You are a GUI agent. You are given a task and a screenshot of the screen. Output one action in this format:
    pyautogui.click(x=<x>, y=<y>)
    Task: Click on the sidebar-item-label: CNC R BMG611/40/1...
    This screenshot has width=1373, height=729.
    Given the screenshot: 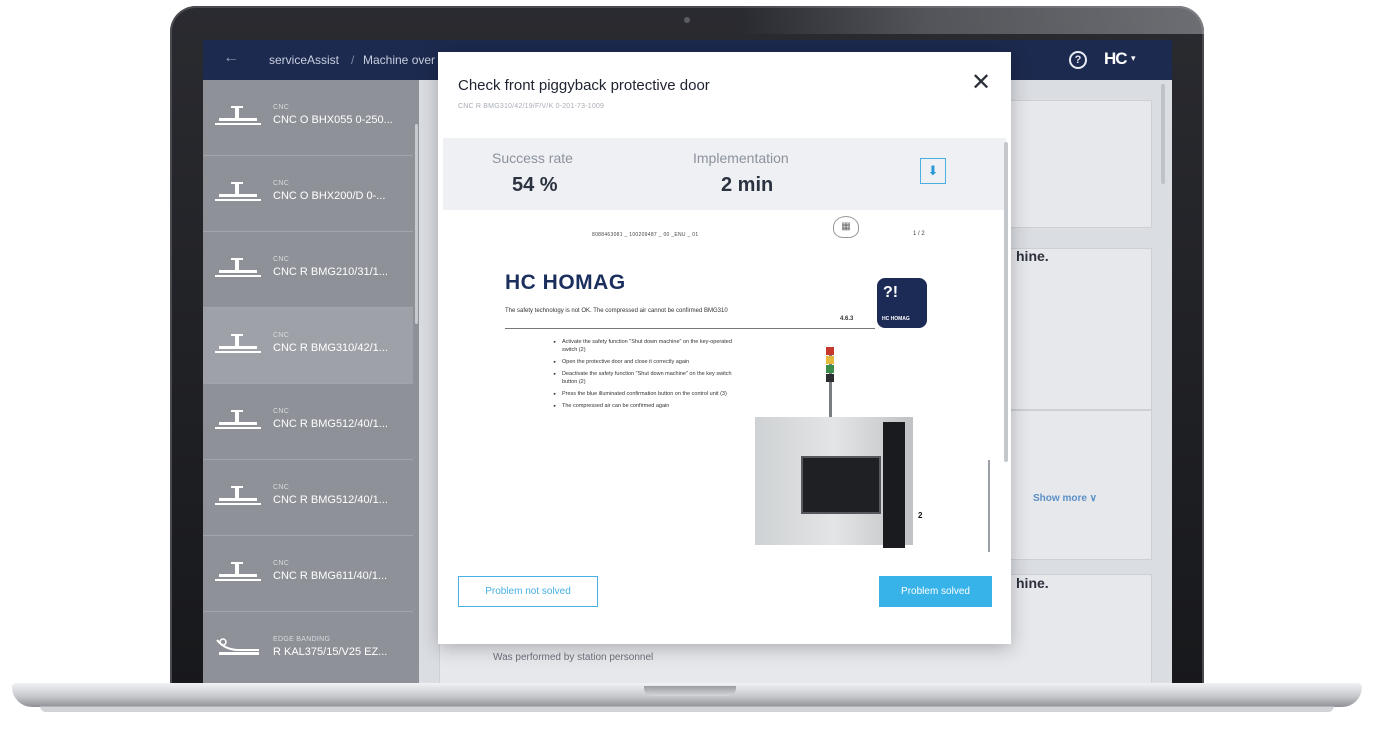 What is the action you would take?
    pyautogui.click(x=330, y=576)
    